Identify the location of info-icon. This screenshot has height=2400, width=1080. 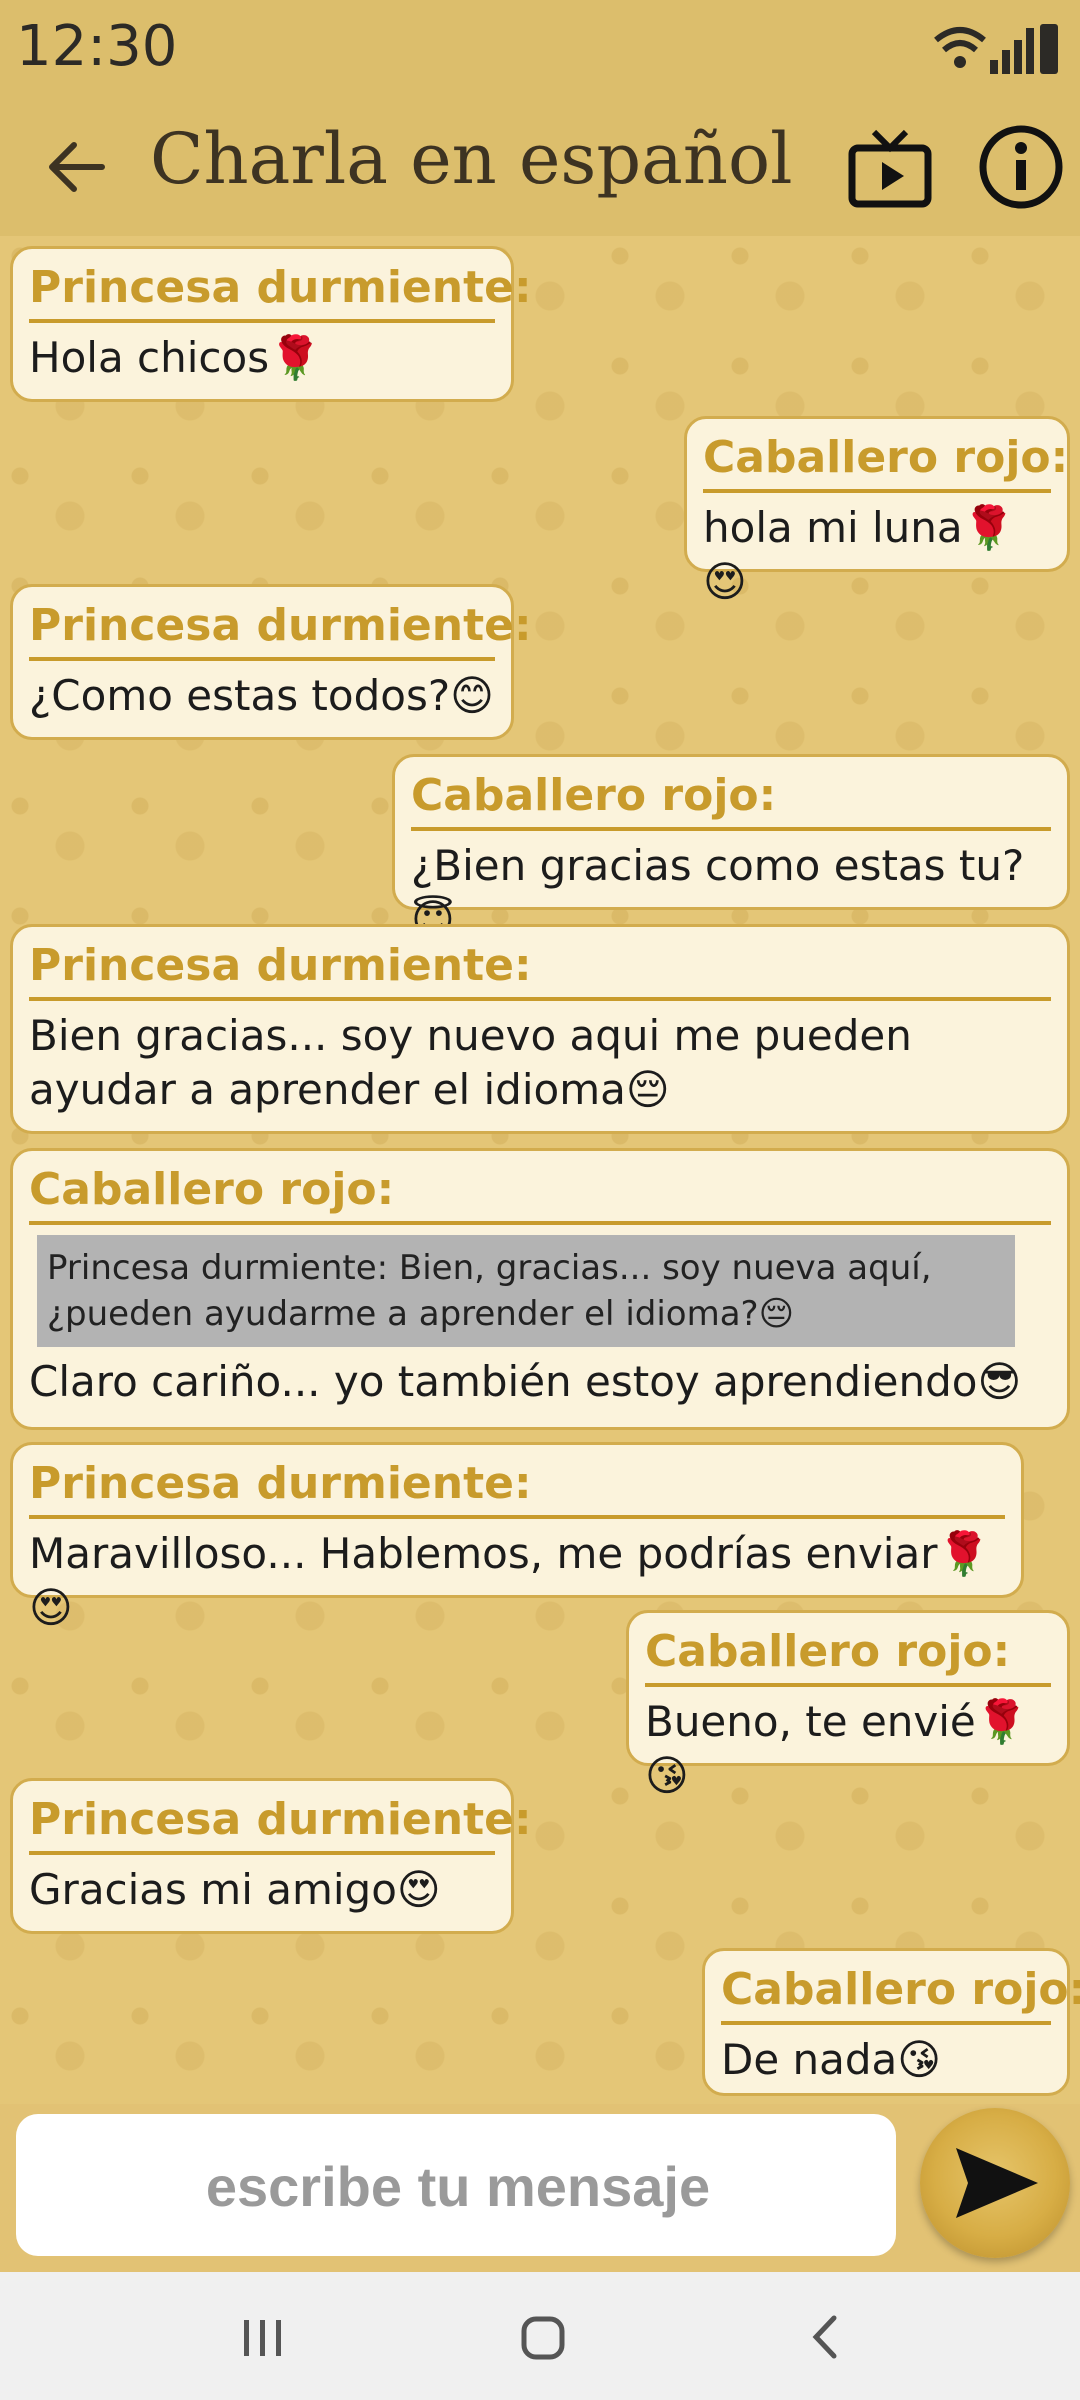
(1021, 167).